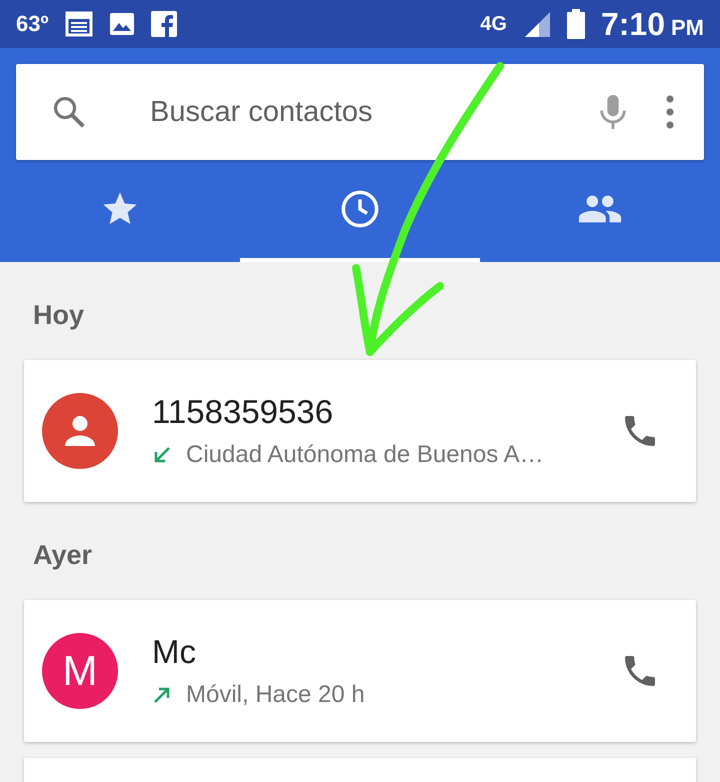 Image resolution: width=720 pixels, height=782 pixels. What do you see at coordinates (162, 695) in the screenshot?
I see `outgoing-call-icon` at bounding box center [162, 695].